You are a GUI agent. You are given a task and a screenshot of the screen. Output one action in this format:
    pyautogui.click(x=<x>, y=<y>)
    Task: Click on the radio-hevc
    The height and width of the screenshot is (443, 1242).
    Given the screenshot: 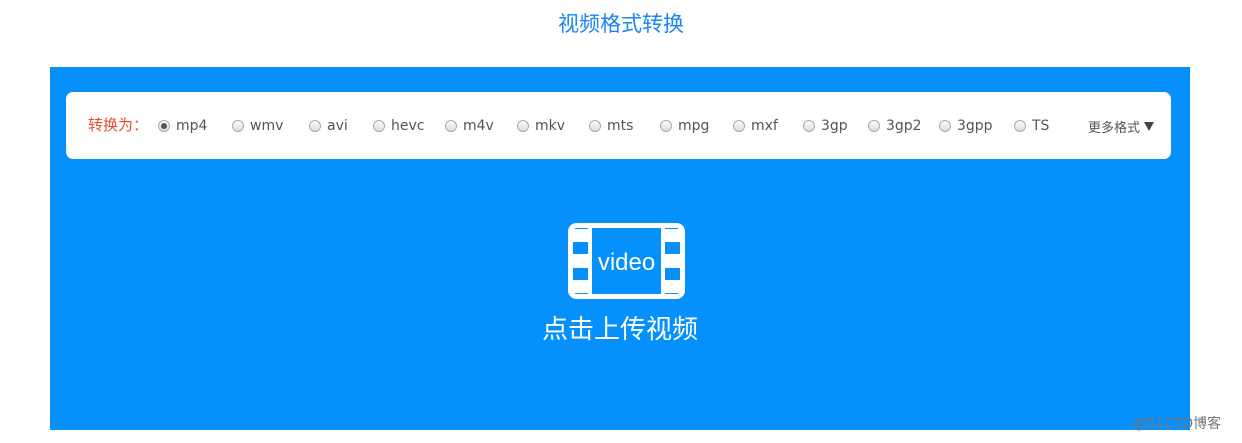 What is the action you would take?
    pyautogui.click(x=379, y=126)
    